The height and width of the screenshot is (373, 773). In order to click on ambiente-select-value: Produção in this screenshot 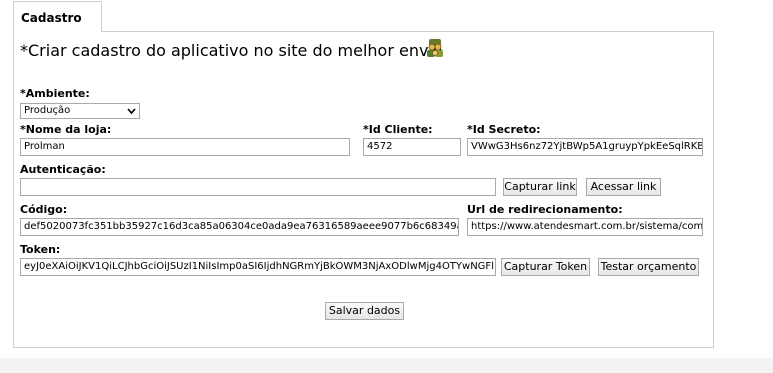, I will do `click(47, 110)`.